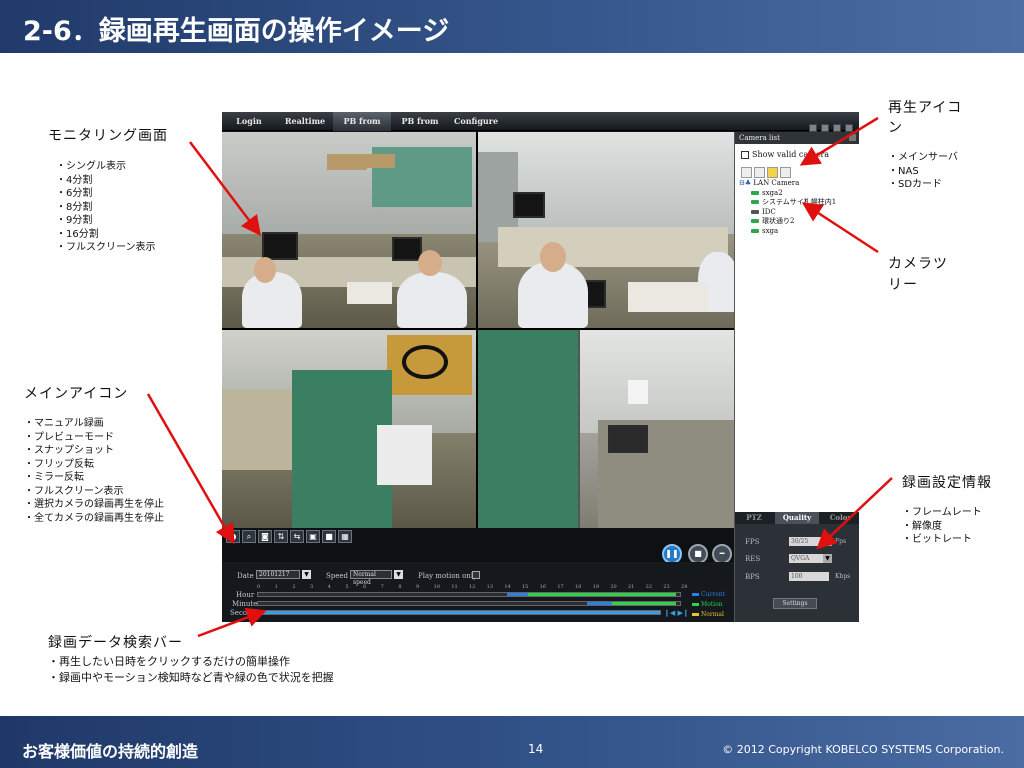  Describe the element at coordinates (232, 622) in the screenshot. I see `arrow-search-bar` at that location.